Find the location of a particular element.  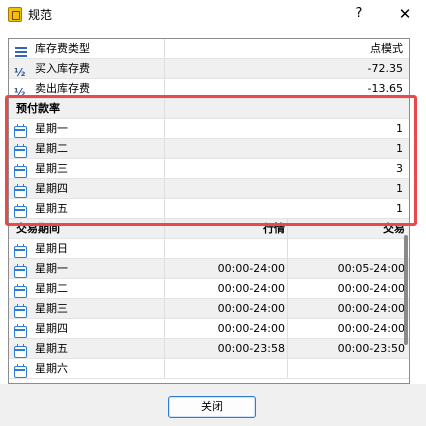

trade-session-cell: 00:05-24:00 is located at coordinates (371, 268).